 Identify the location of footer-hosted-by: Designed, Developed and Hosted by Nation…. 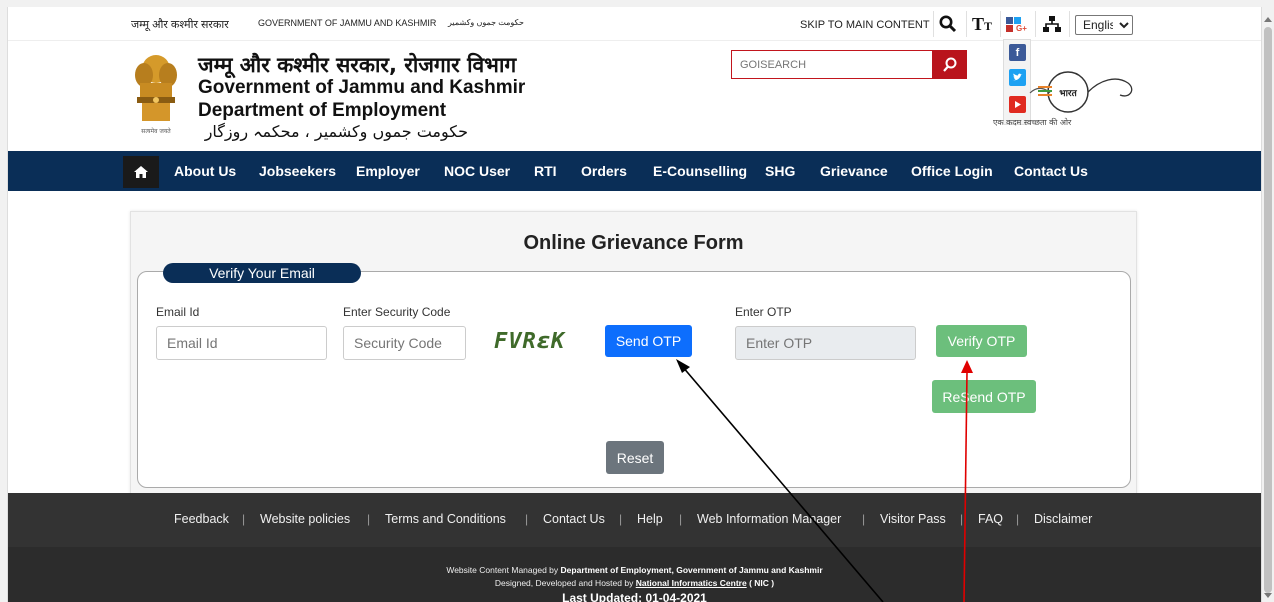
(634, 583).